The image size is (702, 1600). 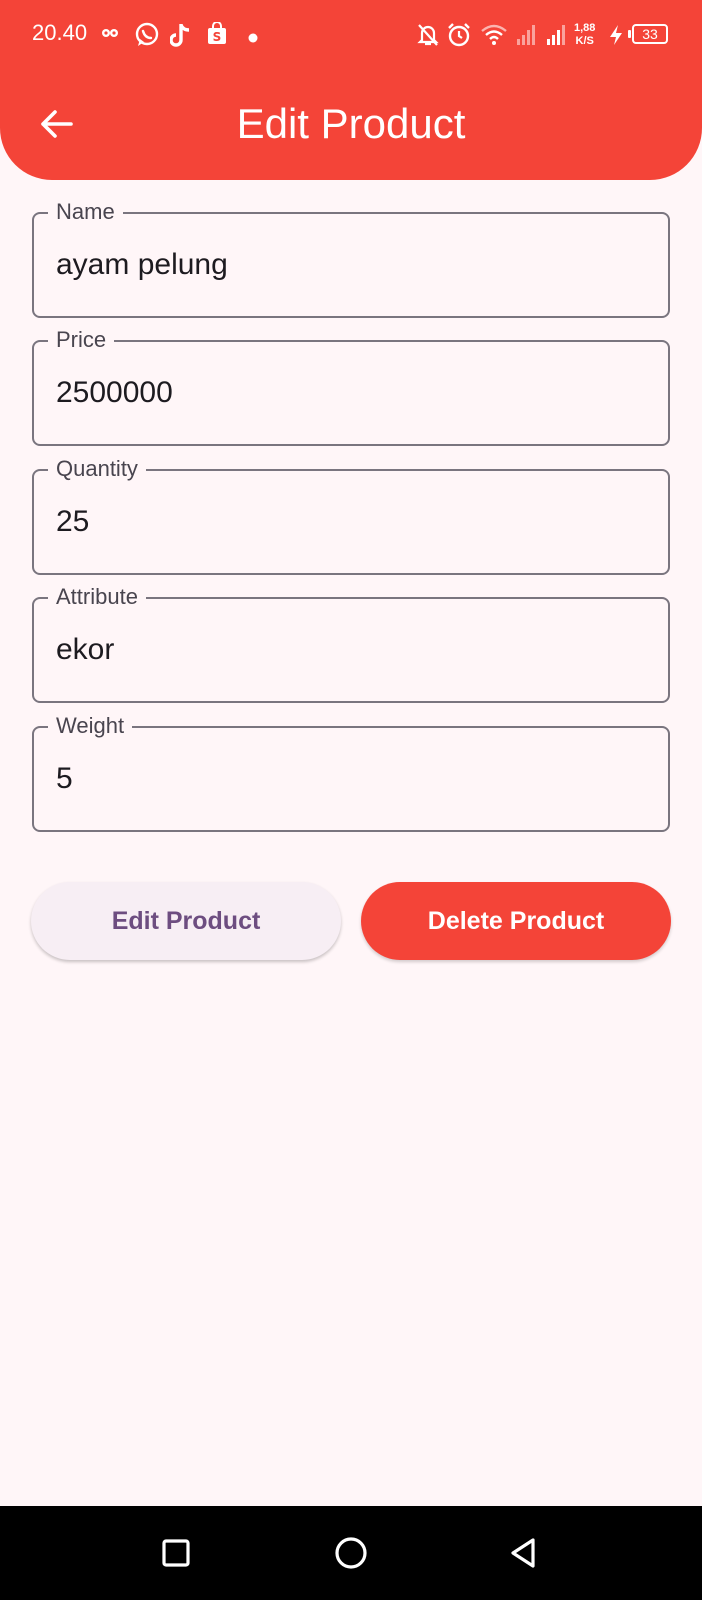 I want to click on edit-product-button: Edit Product, so click(x=186, y=921).